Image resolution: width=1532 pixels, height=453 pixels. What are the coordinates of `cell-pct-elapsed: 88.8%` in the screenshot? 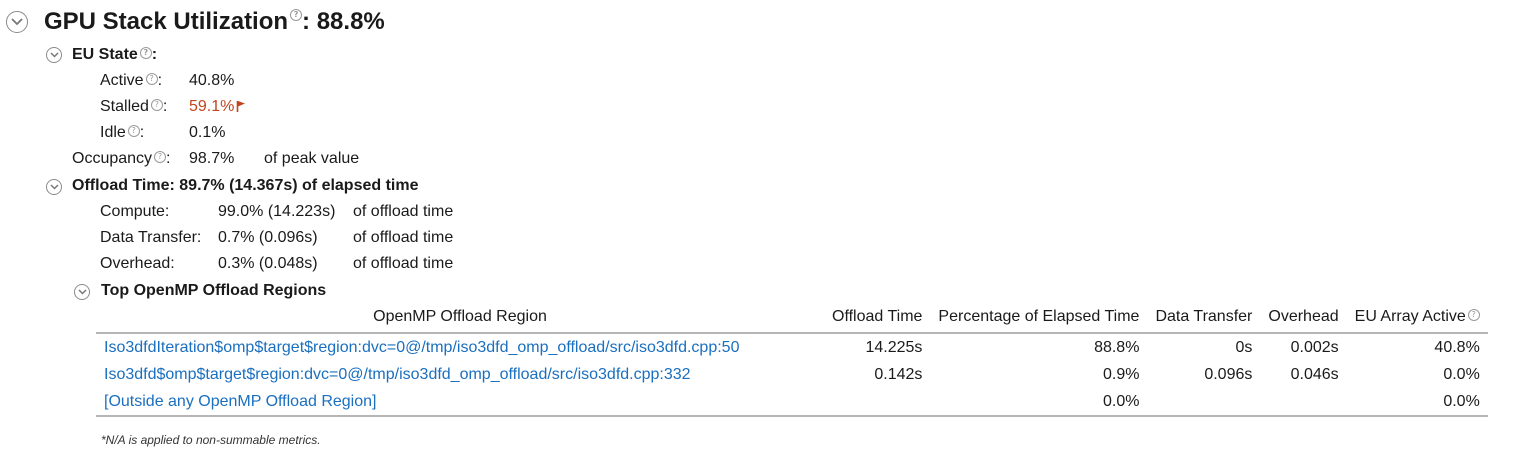 It's located at (1117, 347).